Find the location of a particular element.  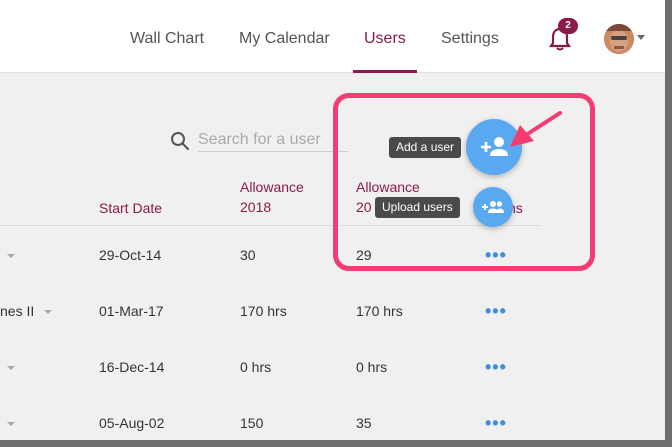

cell-allowance-next: 0 hrs is located at coordinates (372, 367).